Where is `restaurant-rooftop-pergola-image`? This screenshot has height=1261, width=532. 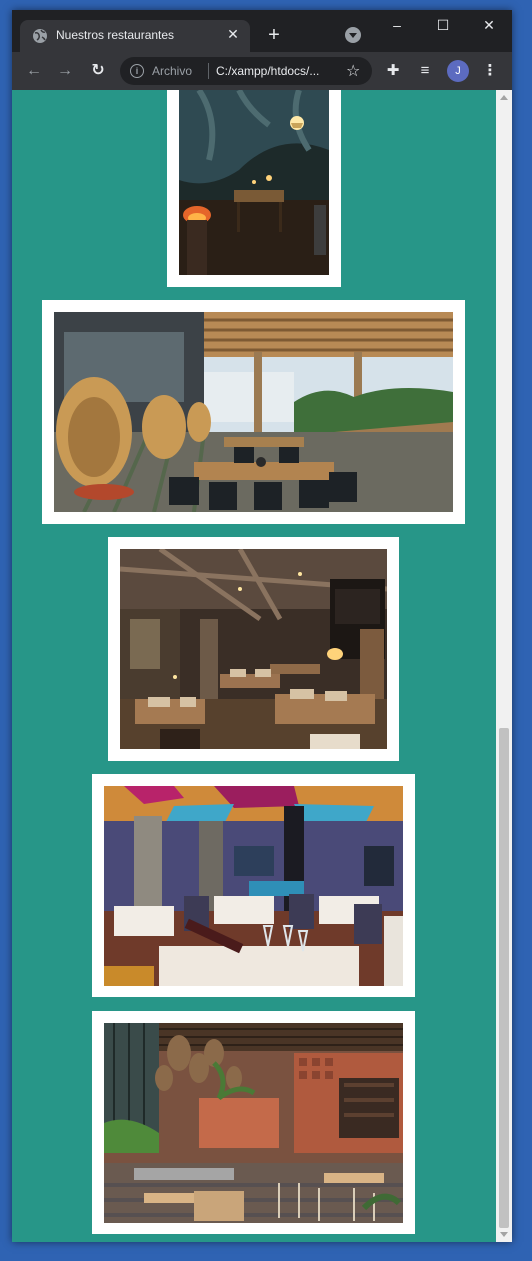
restaurant-rooftop-pergola-image is located at coordinates (253, 412).